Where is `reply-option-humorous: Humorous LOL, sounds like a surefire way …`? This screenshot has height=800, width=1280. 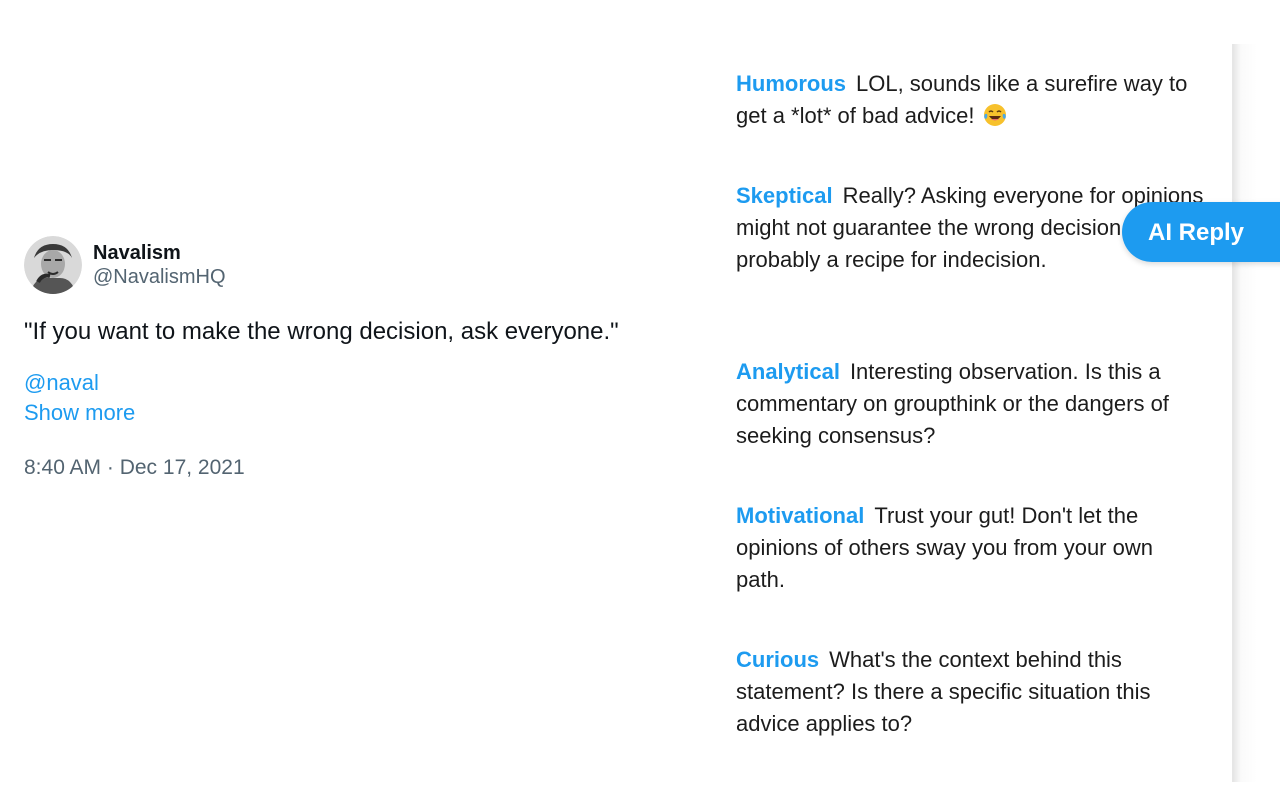
reply-option-humorous: Humorous LOL, sounds like a surefire way … is located at coordinates (971, 100).